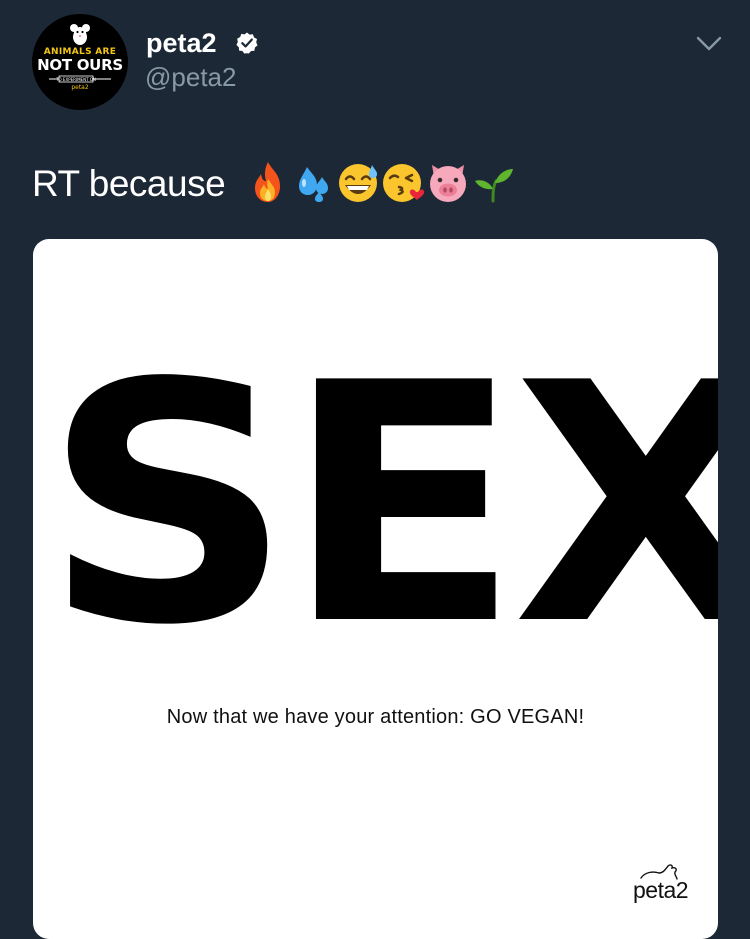 The width and height of the screenshot is (750, 939). Describe the element at coordinates (80, 87) in the screenshot. I see `avatar-brand: peta2` at that location.